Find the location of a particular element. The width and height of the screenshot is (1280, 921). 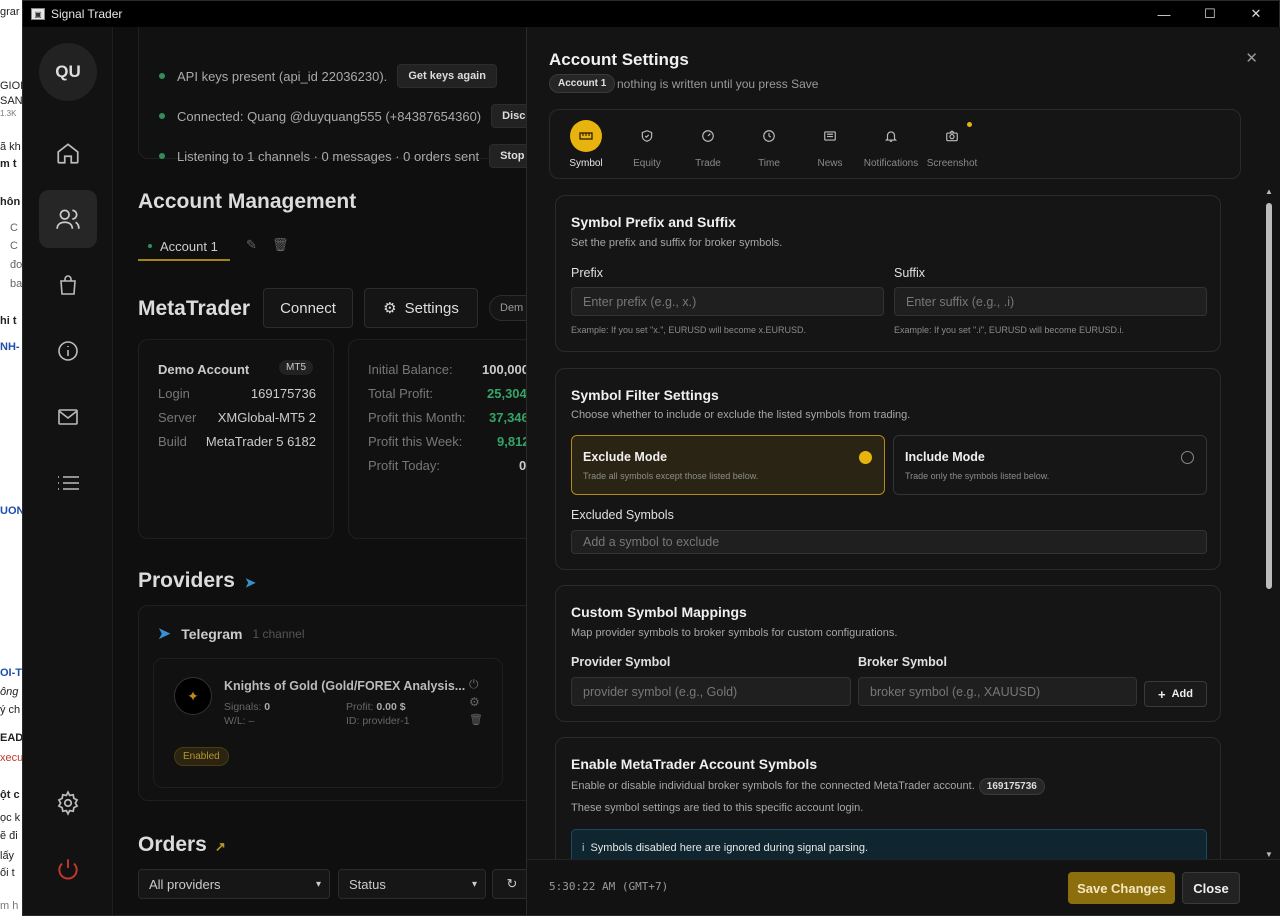

minimize-icon: — is located at coordinates (1164, 14).